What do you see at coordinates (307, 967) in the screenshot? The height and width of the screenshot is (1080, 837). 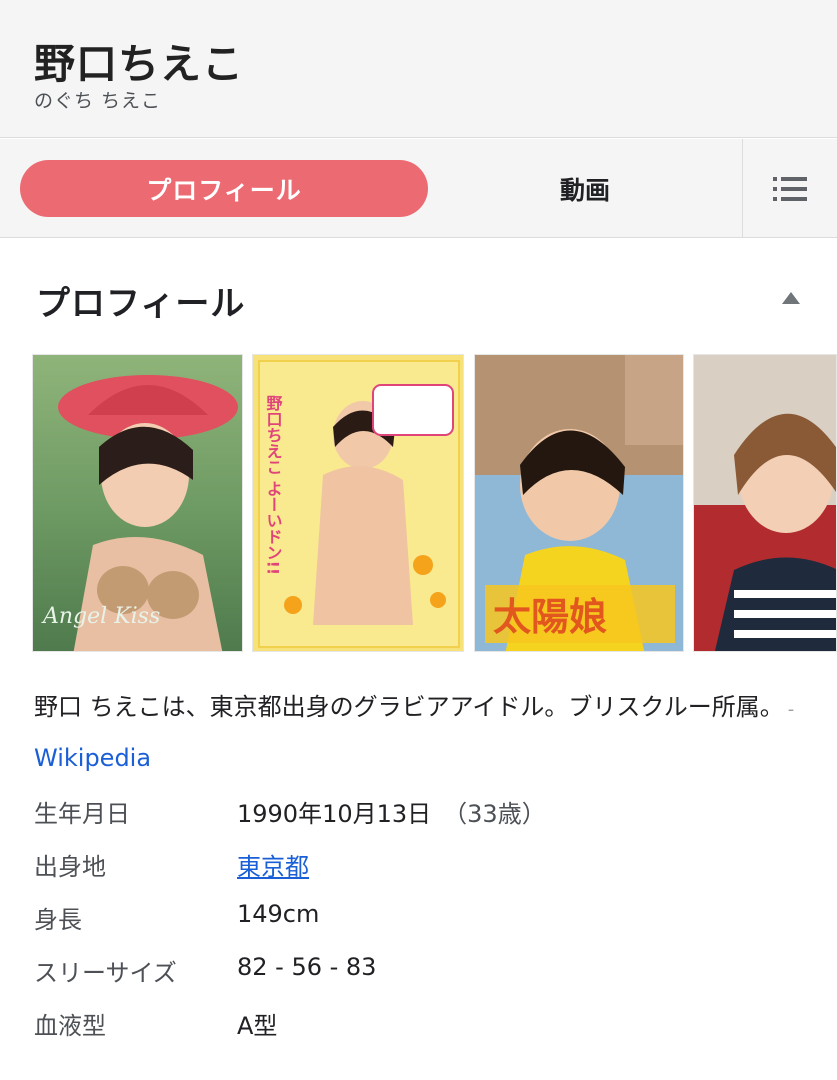 I see `fact-value: 82 - 56 - 83` at bounding box center [307, 967].